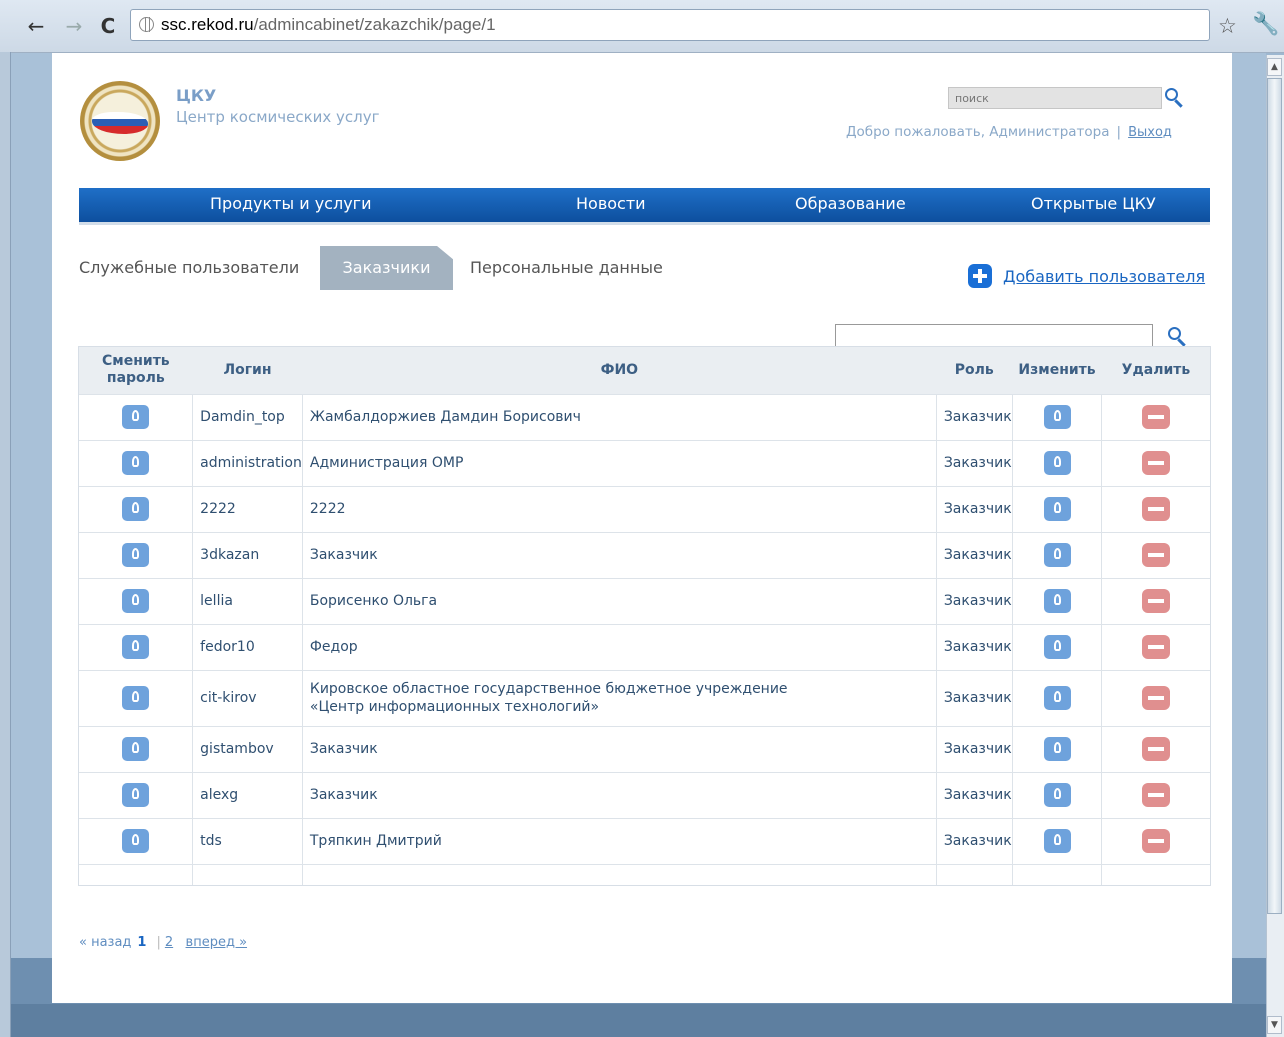  What do you see at coordinates (1009, 132) in the screenshot?
I see `welcome-bar: Добро пожаловать, Администратора | Выход` at bounding box center [1009, 132].